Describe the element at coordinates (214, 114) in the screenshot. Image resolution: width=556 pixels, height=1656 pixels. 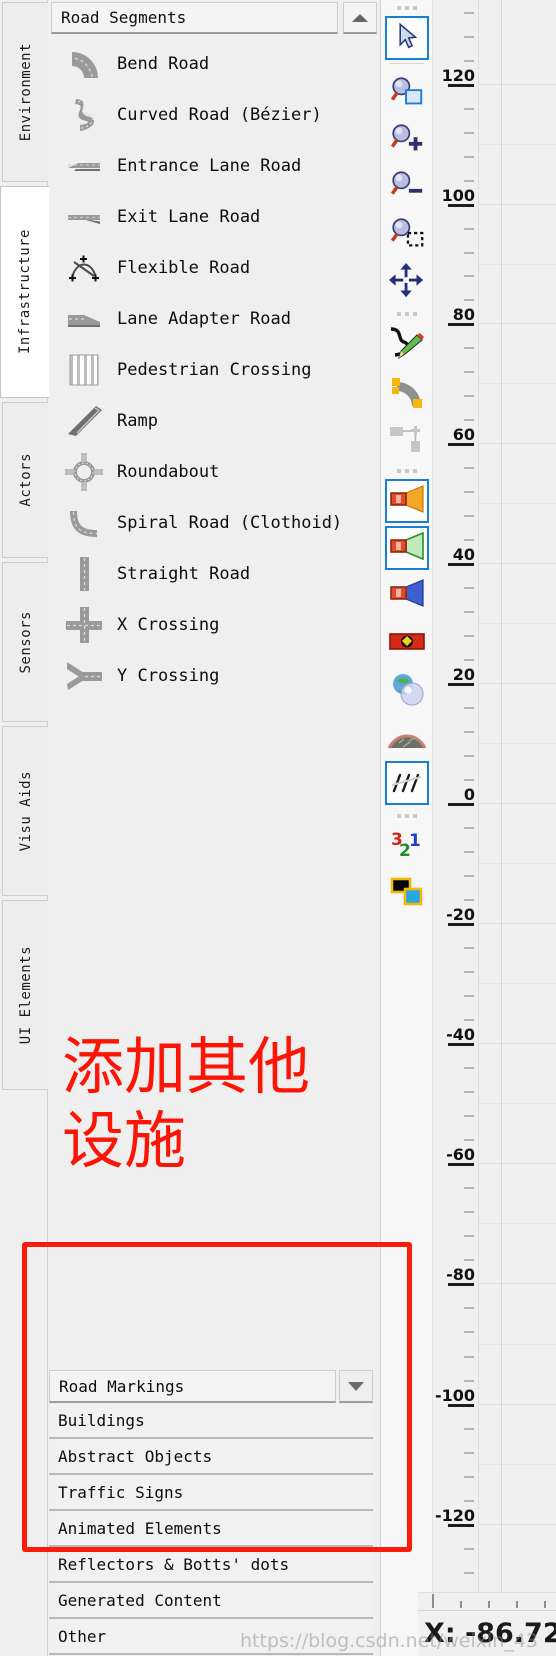
I see `palette-item: Curved Road (Bézier)` at that location.